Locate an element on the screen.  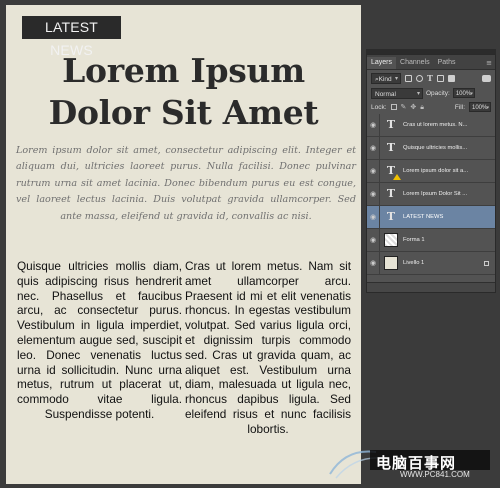
adjustment-filter-icon is located at coordinates (419, 78).